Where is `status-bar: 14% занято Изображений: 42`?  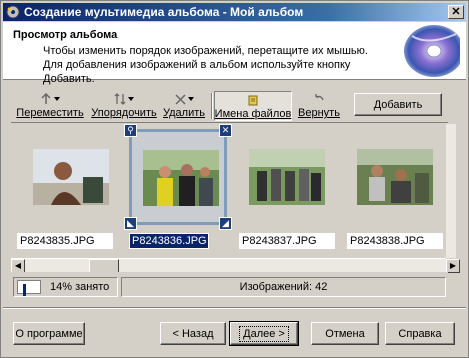 status-bar: 14% занято Изображений: 42 is located at coordinates (229, 287).